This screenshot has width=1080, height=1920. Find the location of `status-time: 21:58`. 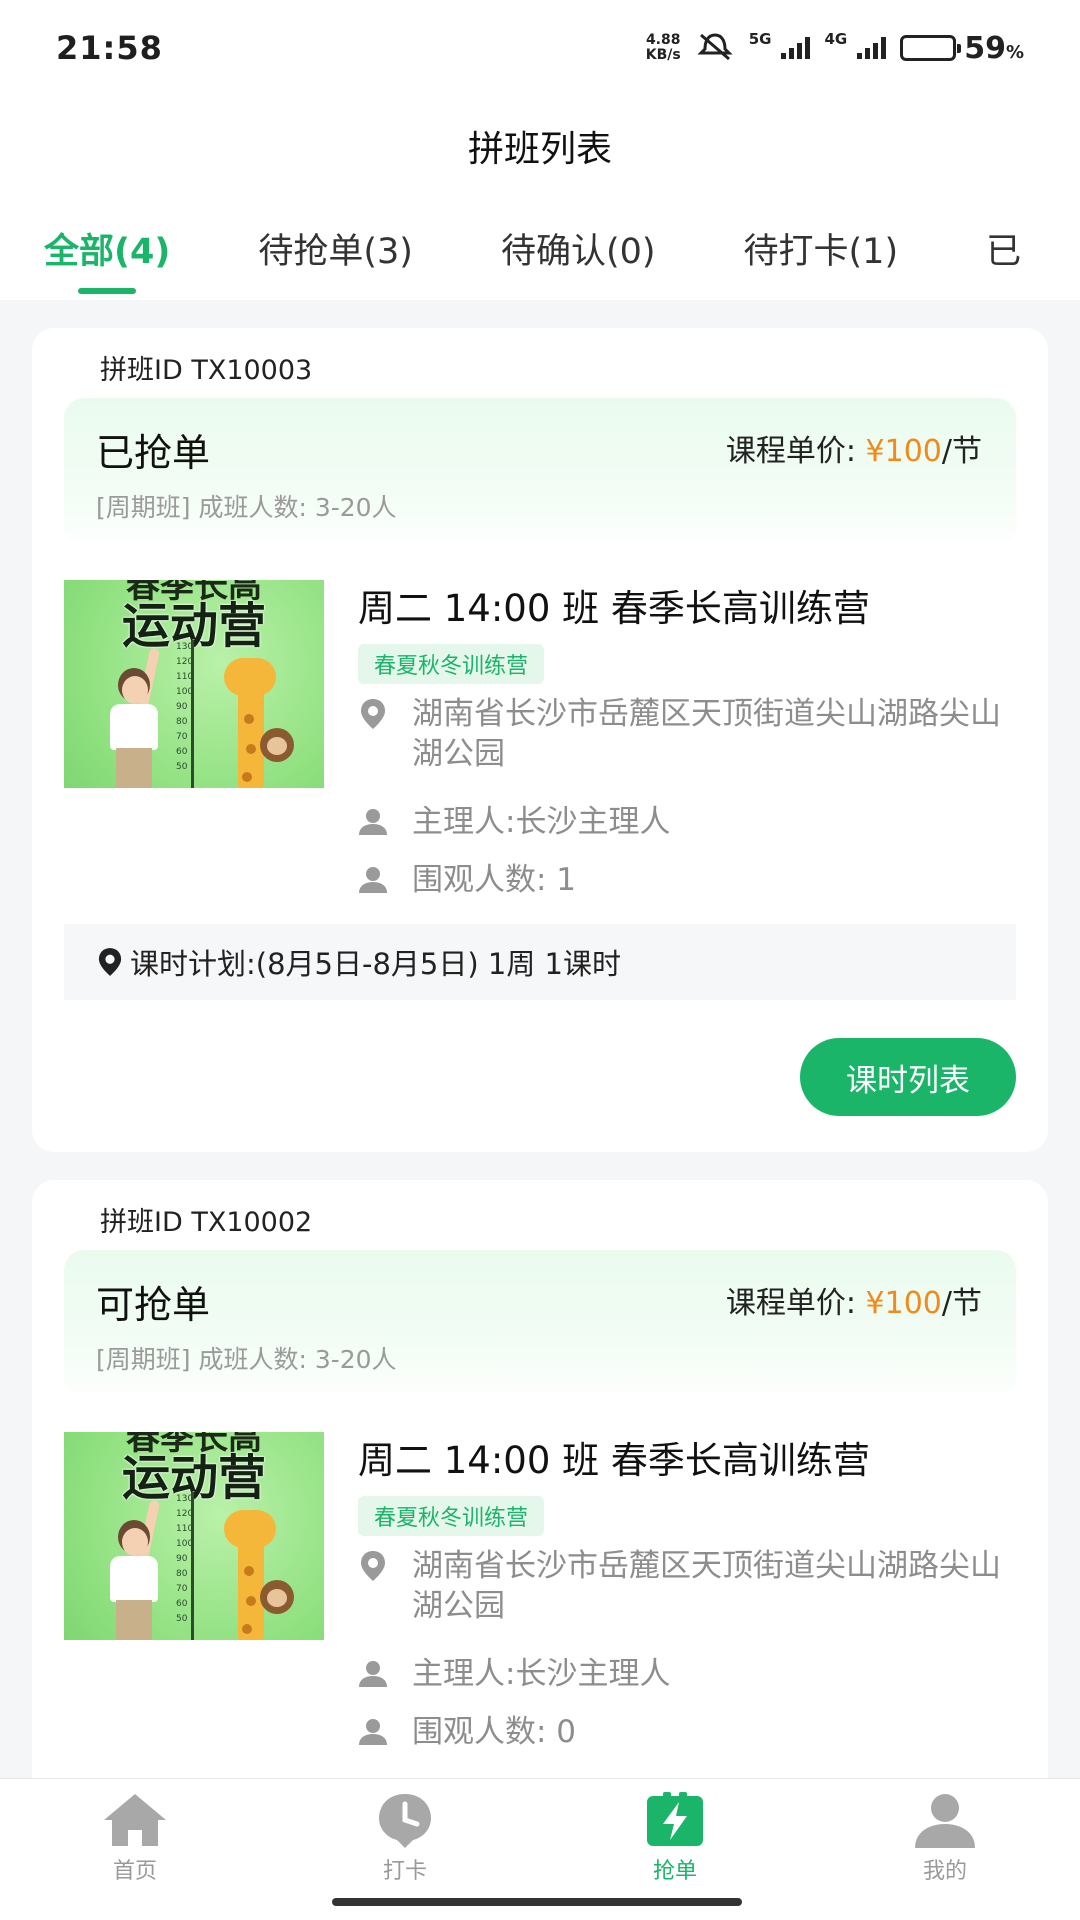

status-time: 21:58 is located at coordinates (109, 48).